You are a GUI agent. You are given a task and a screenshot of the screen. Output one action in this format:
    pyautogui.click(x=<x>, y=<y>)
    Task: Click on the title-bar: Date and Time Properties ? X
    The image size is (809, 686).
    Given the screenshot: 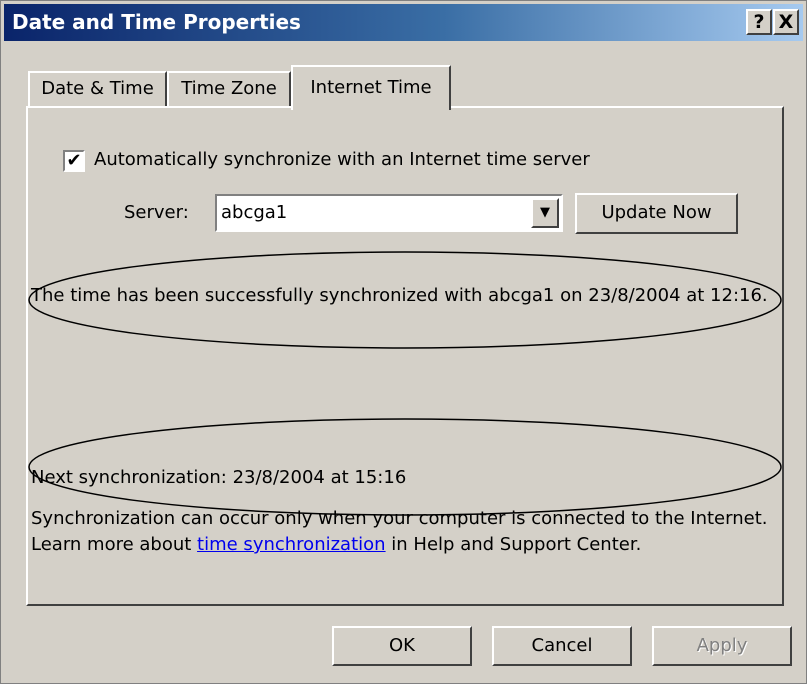 What is the action you would take?
    pyautogui.click(x=403, y=22)
    